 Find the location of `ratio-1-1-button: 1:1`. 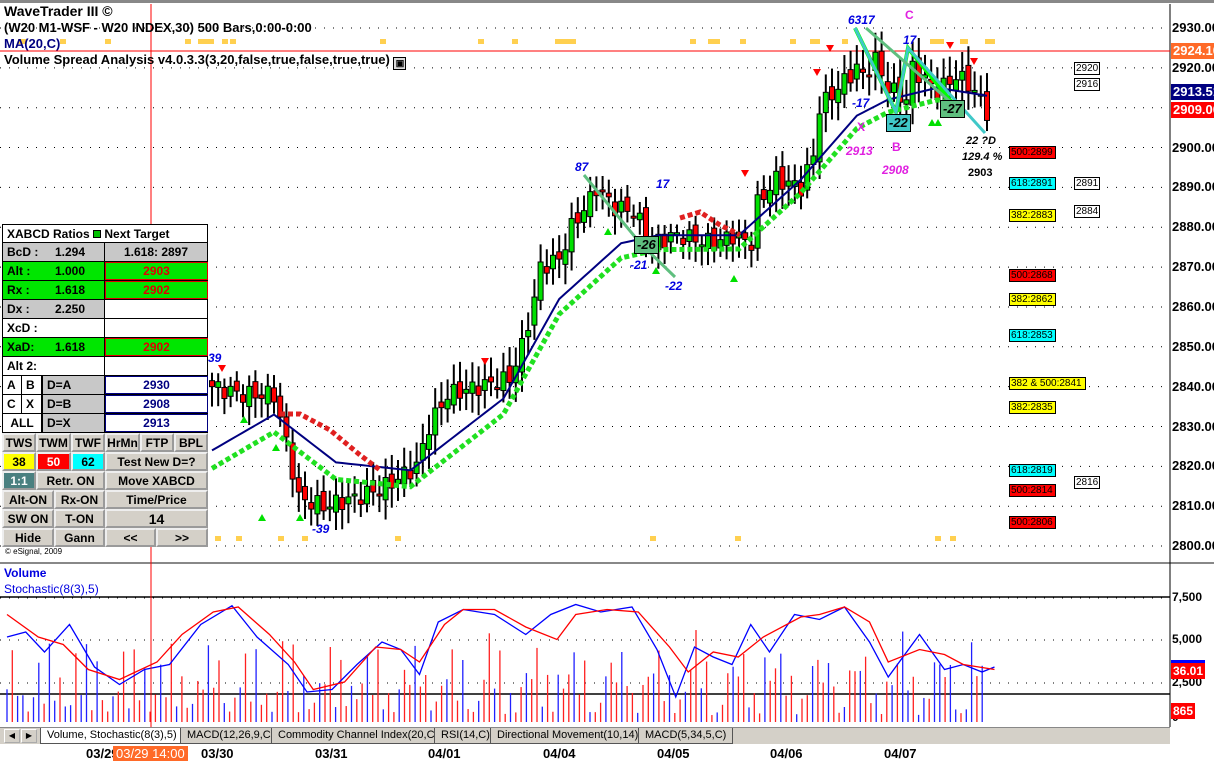

ratio-1-1-button: 1:1 is located at coordinates (19, 480).